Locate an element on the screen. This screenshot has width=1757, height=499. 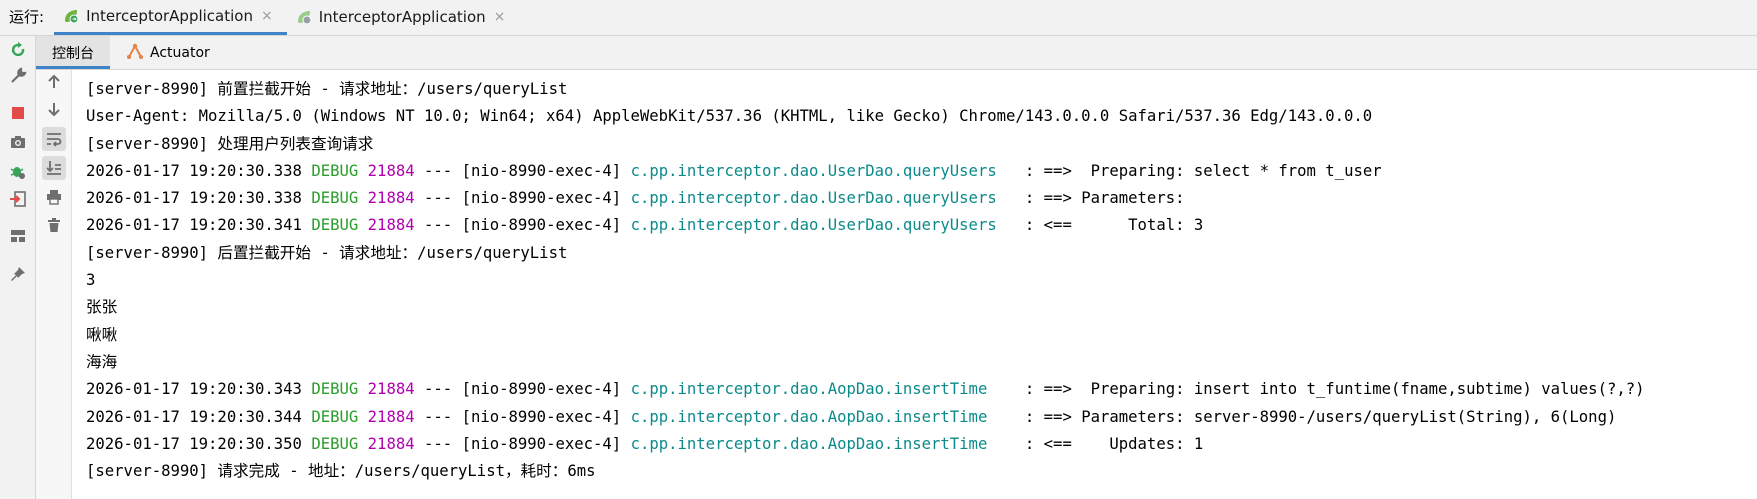
tab-console: 控制台 is located at coordinates (73, 52).